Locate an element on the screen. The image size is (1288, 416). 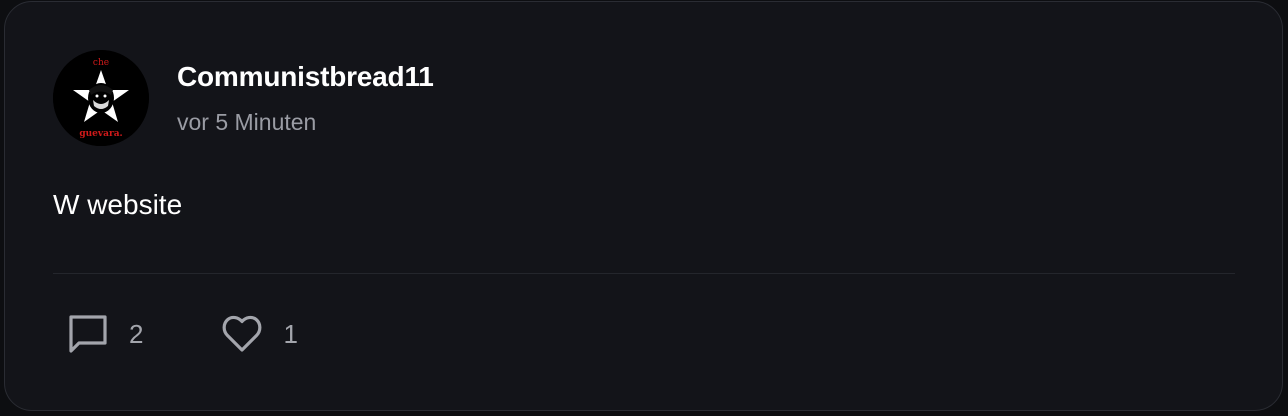
post-body: W website is located at coordinates (118, 204).